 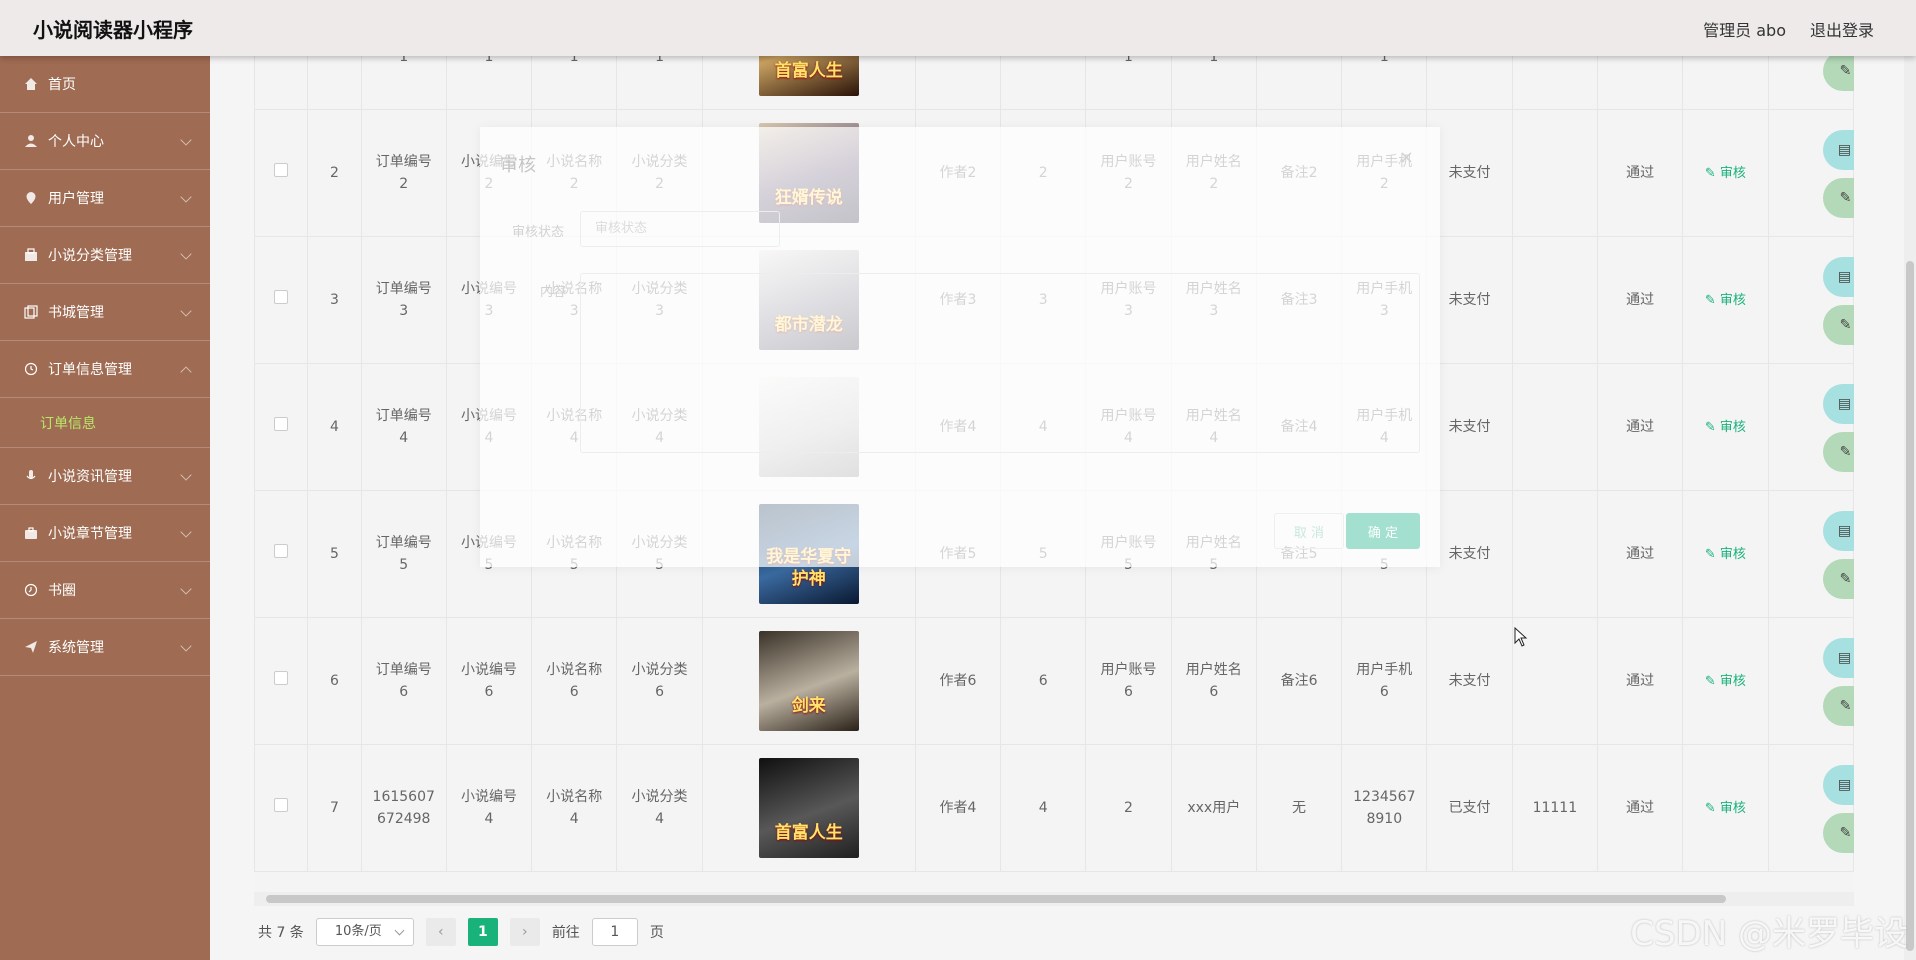 I want to click on sidebar-item-category-management: 小说分类管理, so click(x=105, y=255).